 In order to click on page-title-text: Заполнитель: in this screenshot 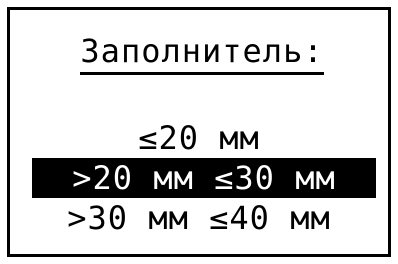, I will do `click(202, 53)`.